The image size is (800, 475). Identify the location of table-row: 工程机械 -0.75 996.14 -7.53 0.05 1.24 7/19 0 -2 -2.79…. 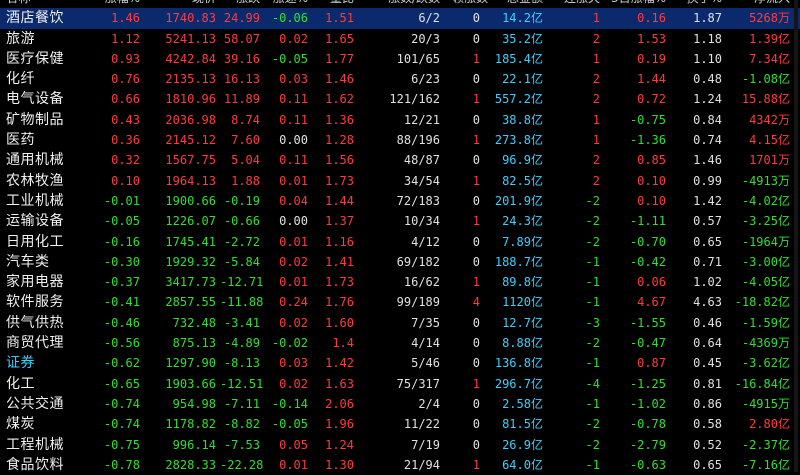
(400, 445).